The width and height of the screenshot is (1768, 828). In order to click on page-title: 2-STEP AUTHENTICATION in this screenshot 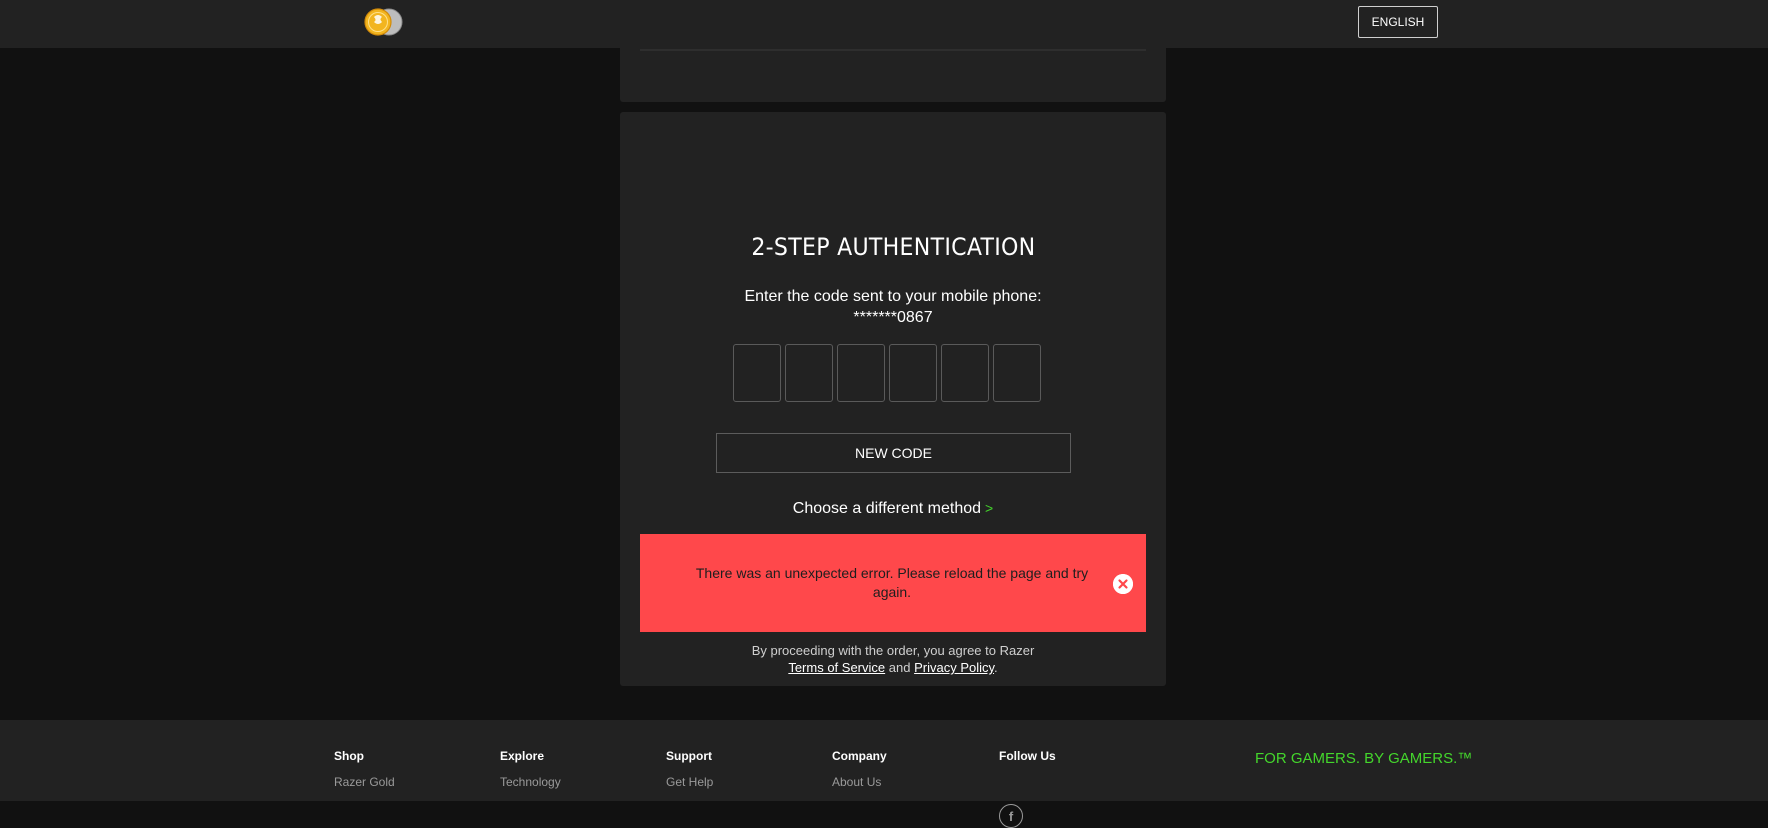, I will do `click(893, 247)`.